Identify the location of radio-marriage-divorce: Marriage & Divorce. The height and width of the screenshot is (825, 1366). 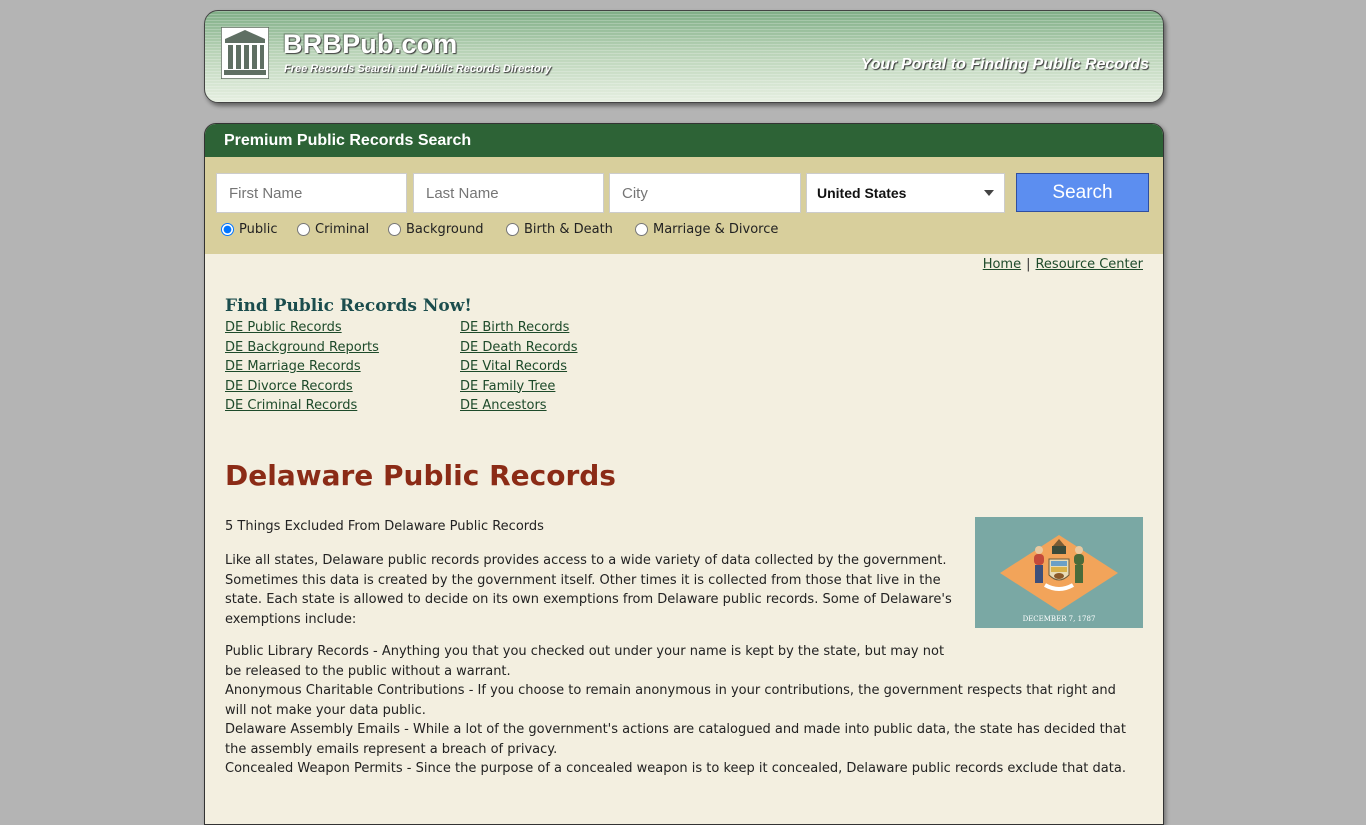
(706, 229).